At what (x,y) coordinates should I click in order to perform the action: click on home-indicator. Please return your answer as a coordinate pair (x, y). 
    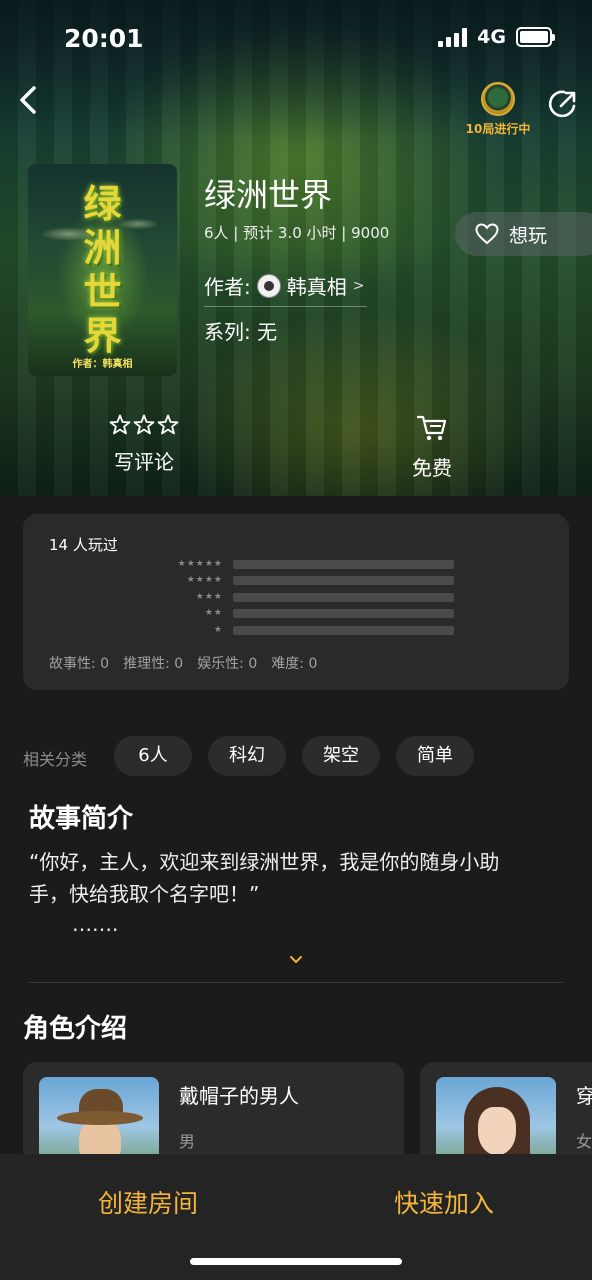
    Looking at the image, I should click on (296, 1261).